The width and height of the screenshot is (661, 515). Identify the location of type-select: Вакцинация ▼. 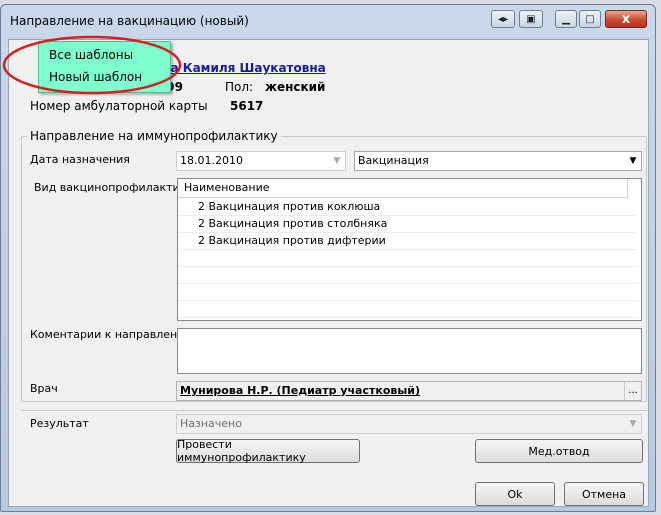
(498, 161).